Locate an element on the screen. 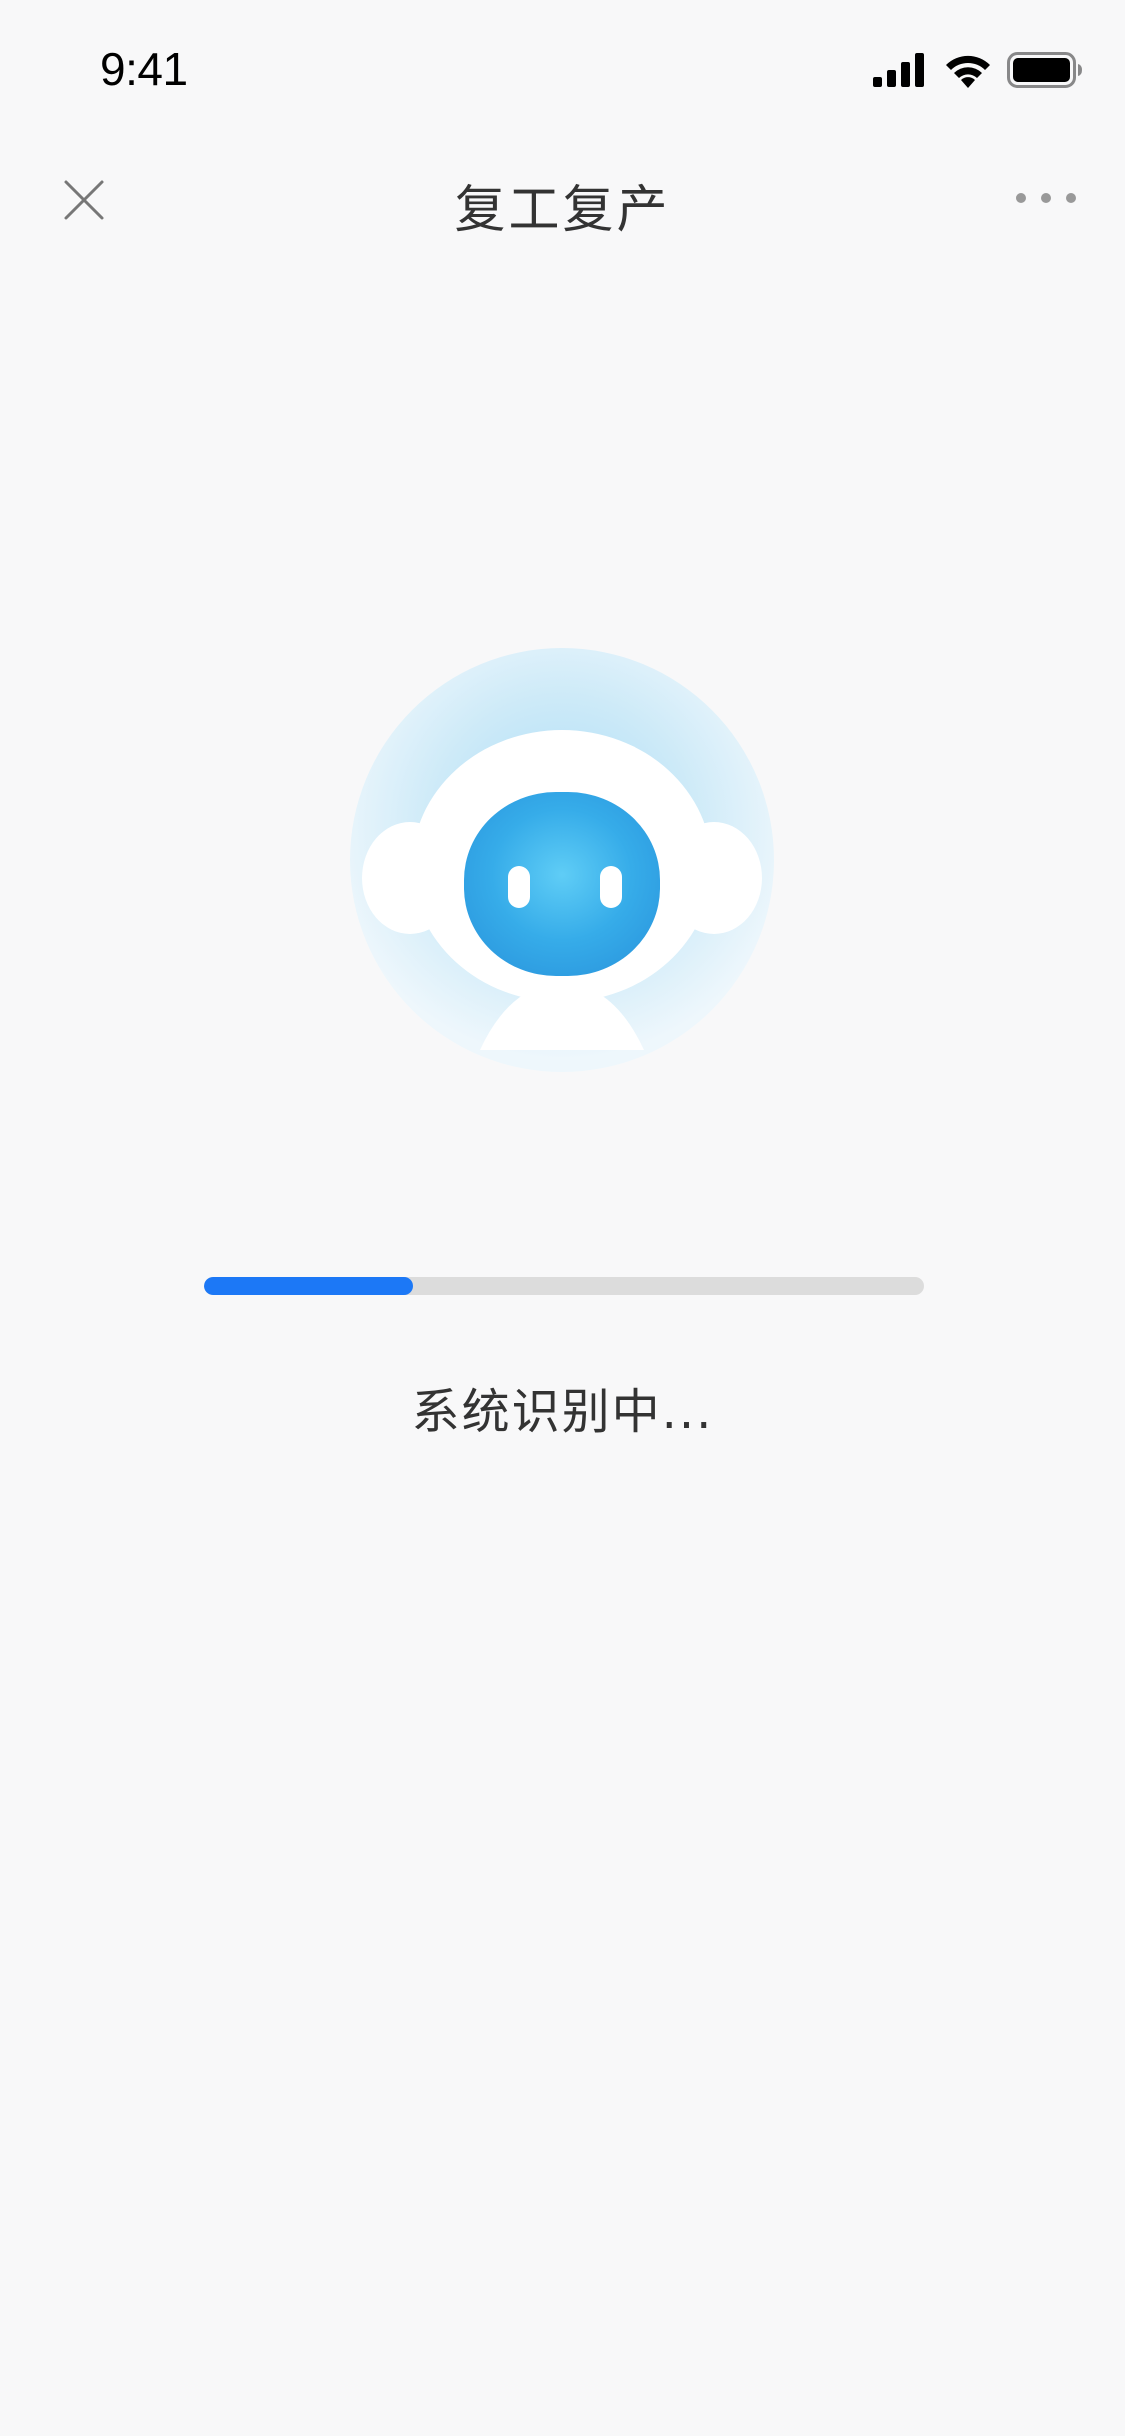 This screenshot has height=2436, width=1125. status-icons is located at coordinates (978, 70).